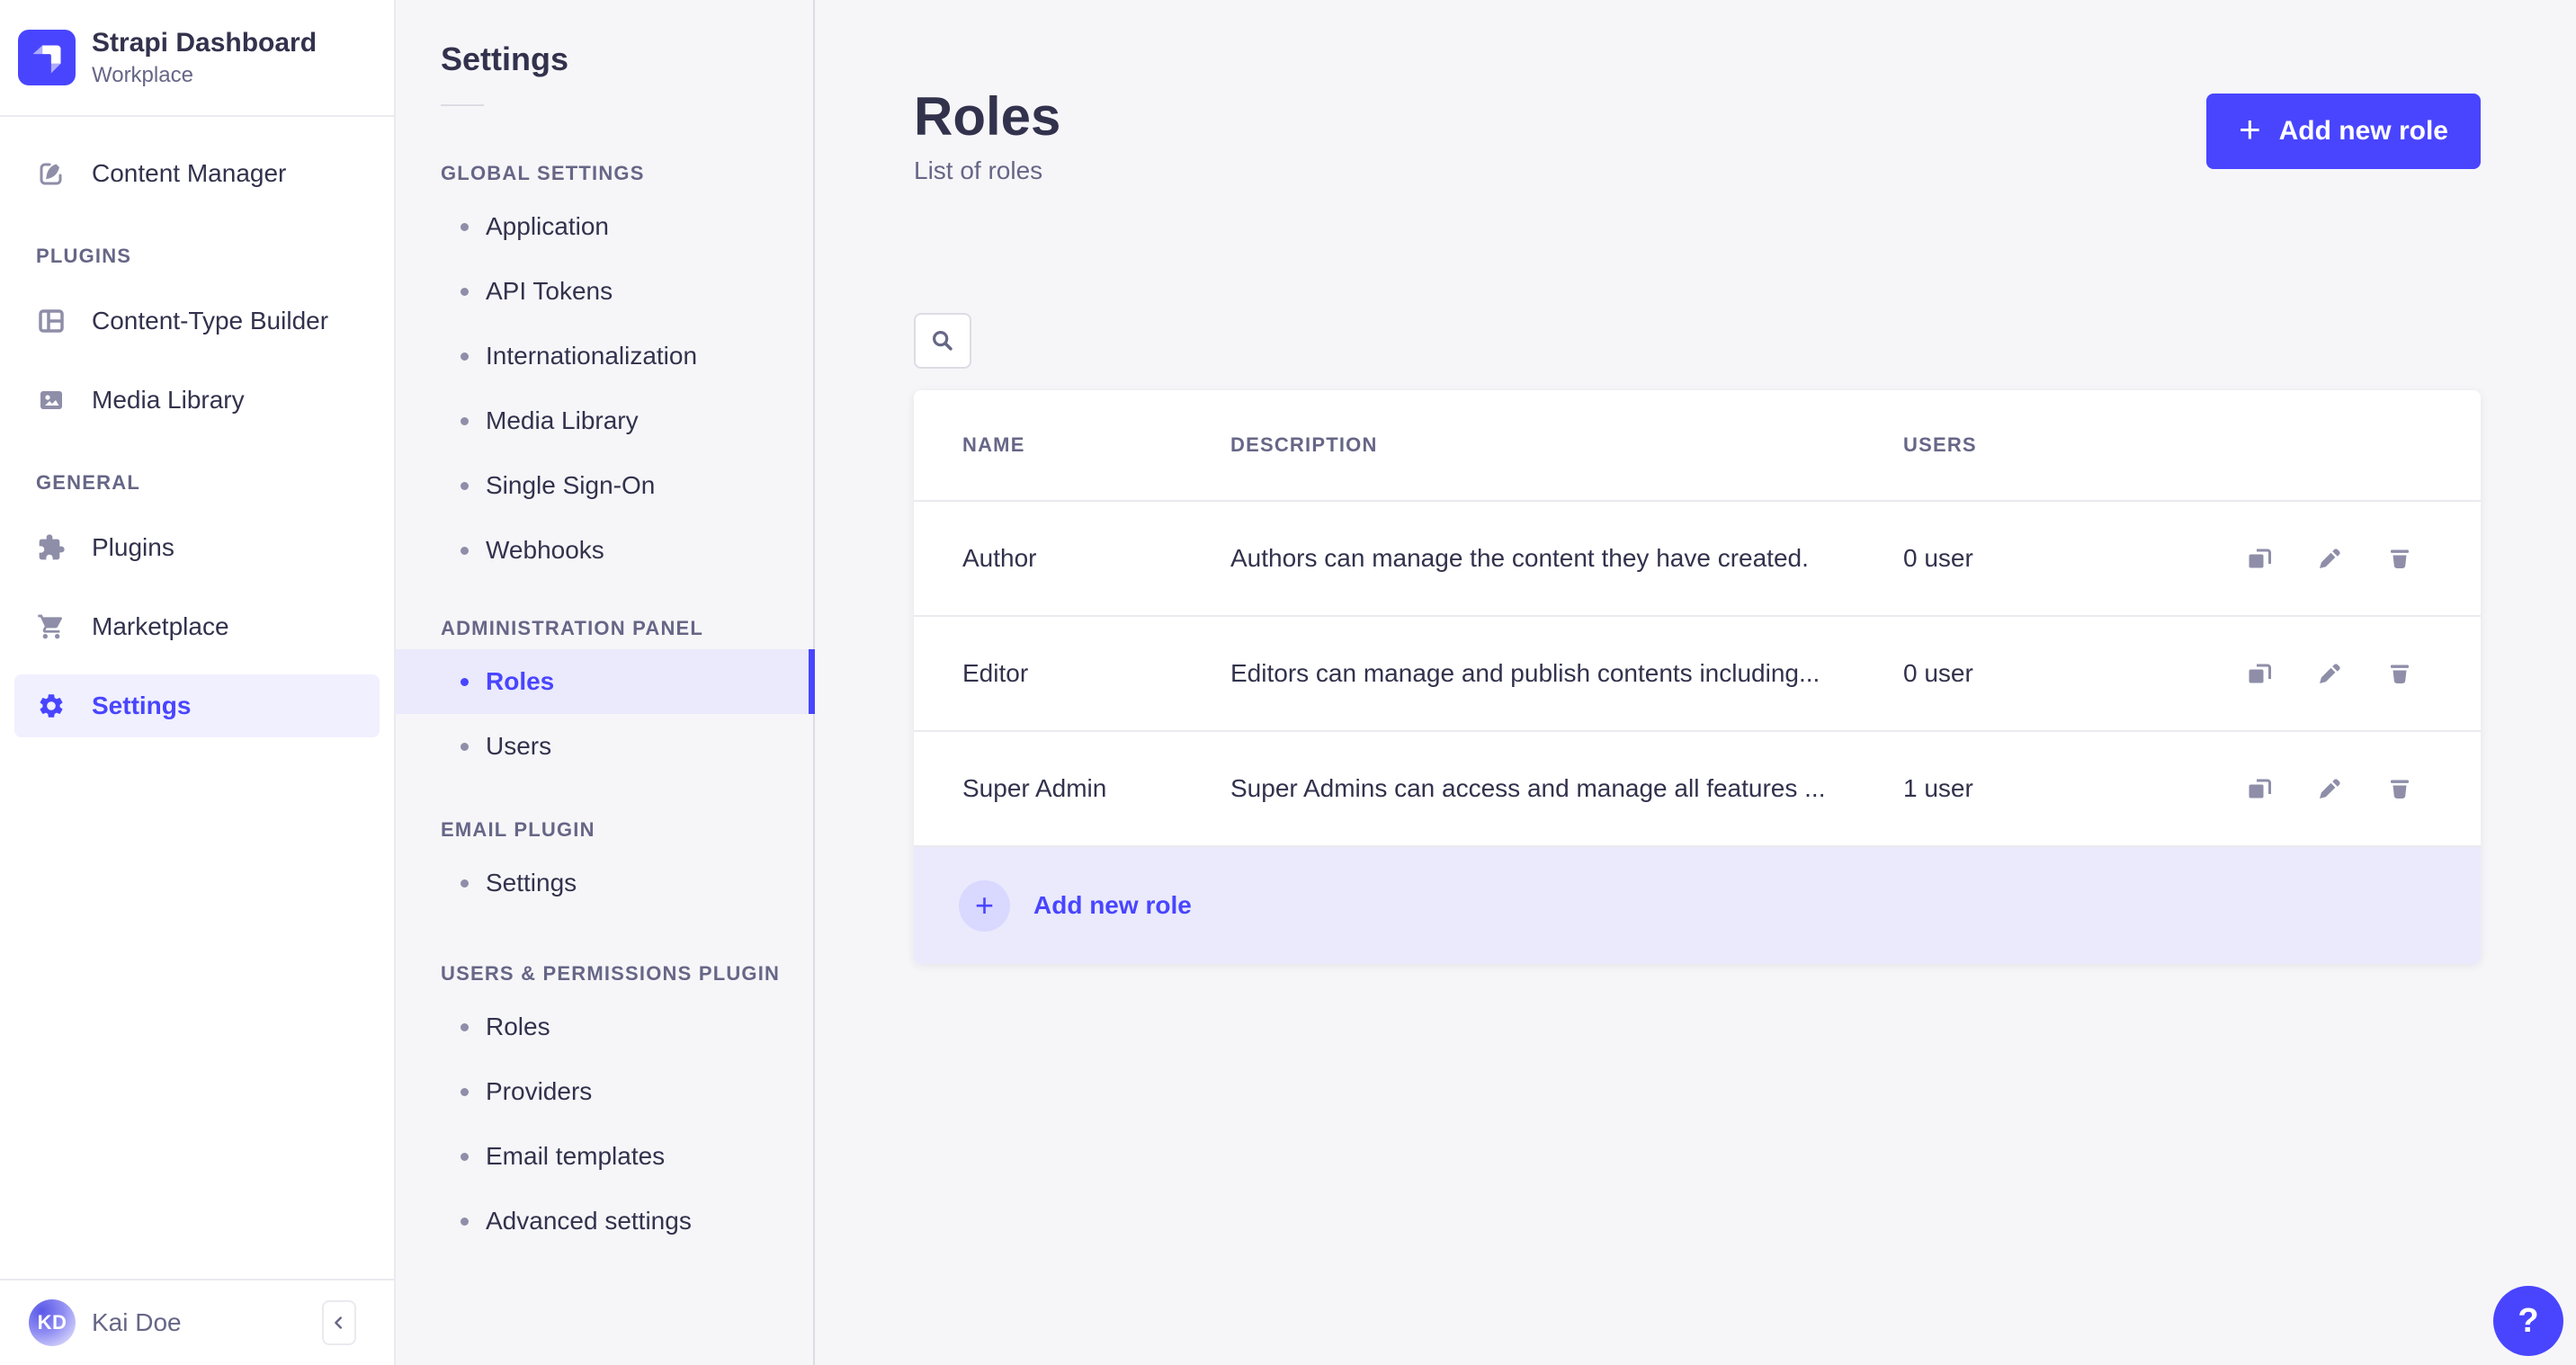 This screenshot has height=1365, width=2576. What do you see at coordinates (1938, 788) in the screenshot?
I see `role-users-count: 1 user` at bounding box center [1938, 788].